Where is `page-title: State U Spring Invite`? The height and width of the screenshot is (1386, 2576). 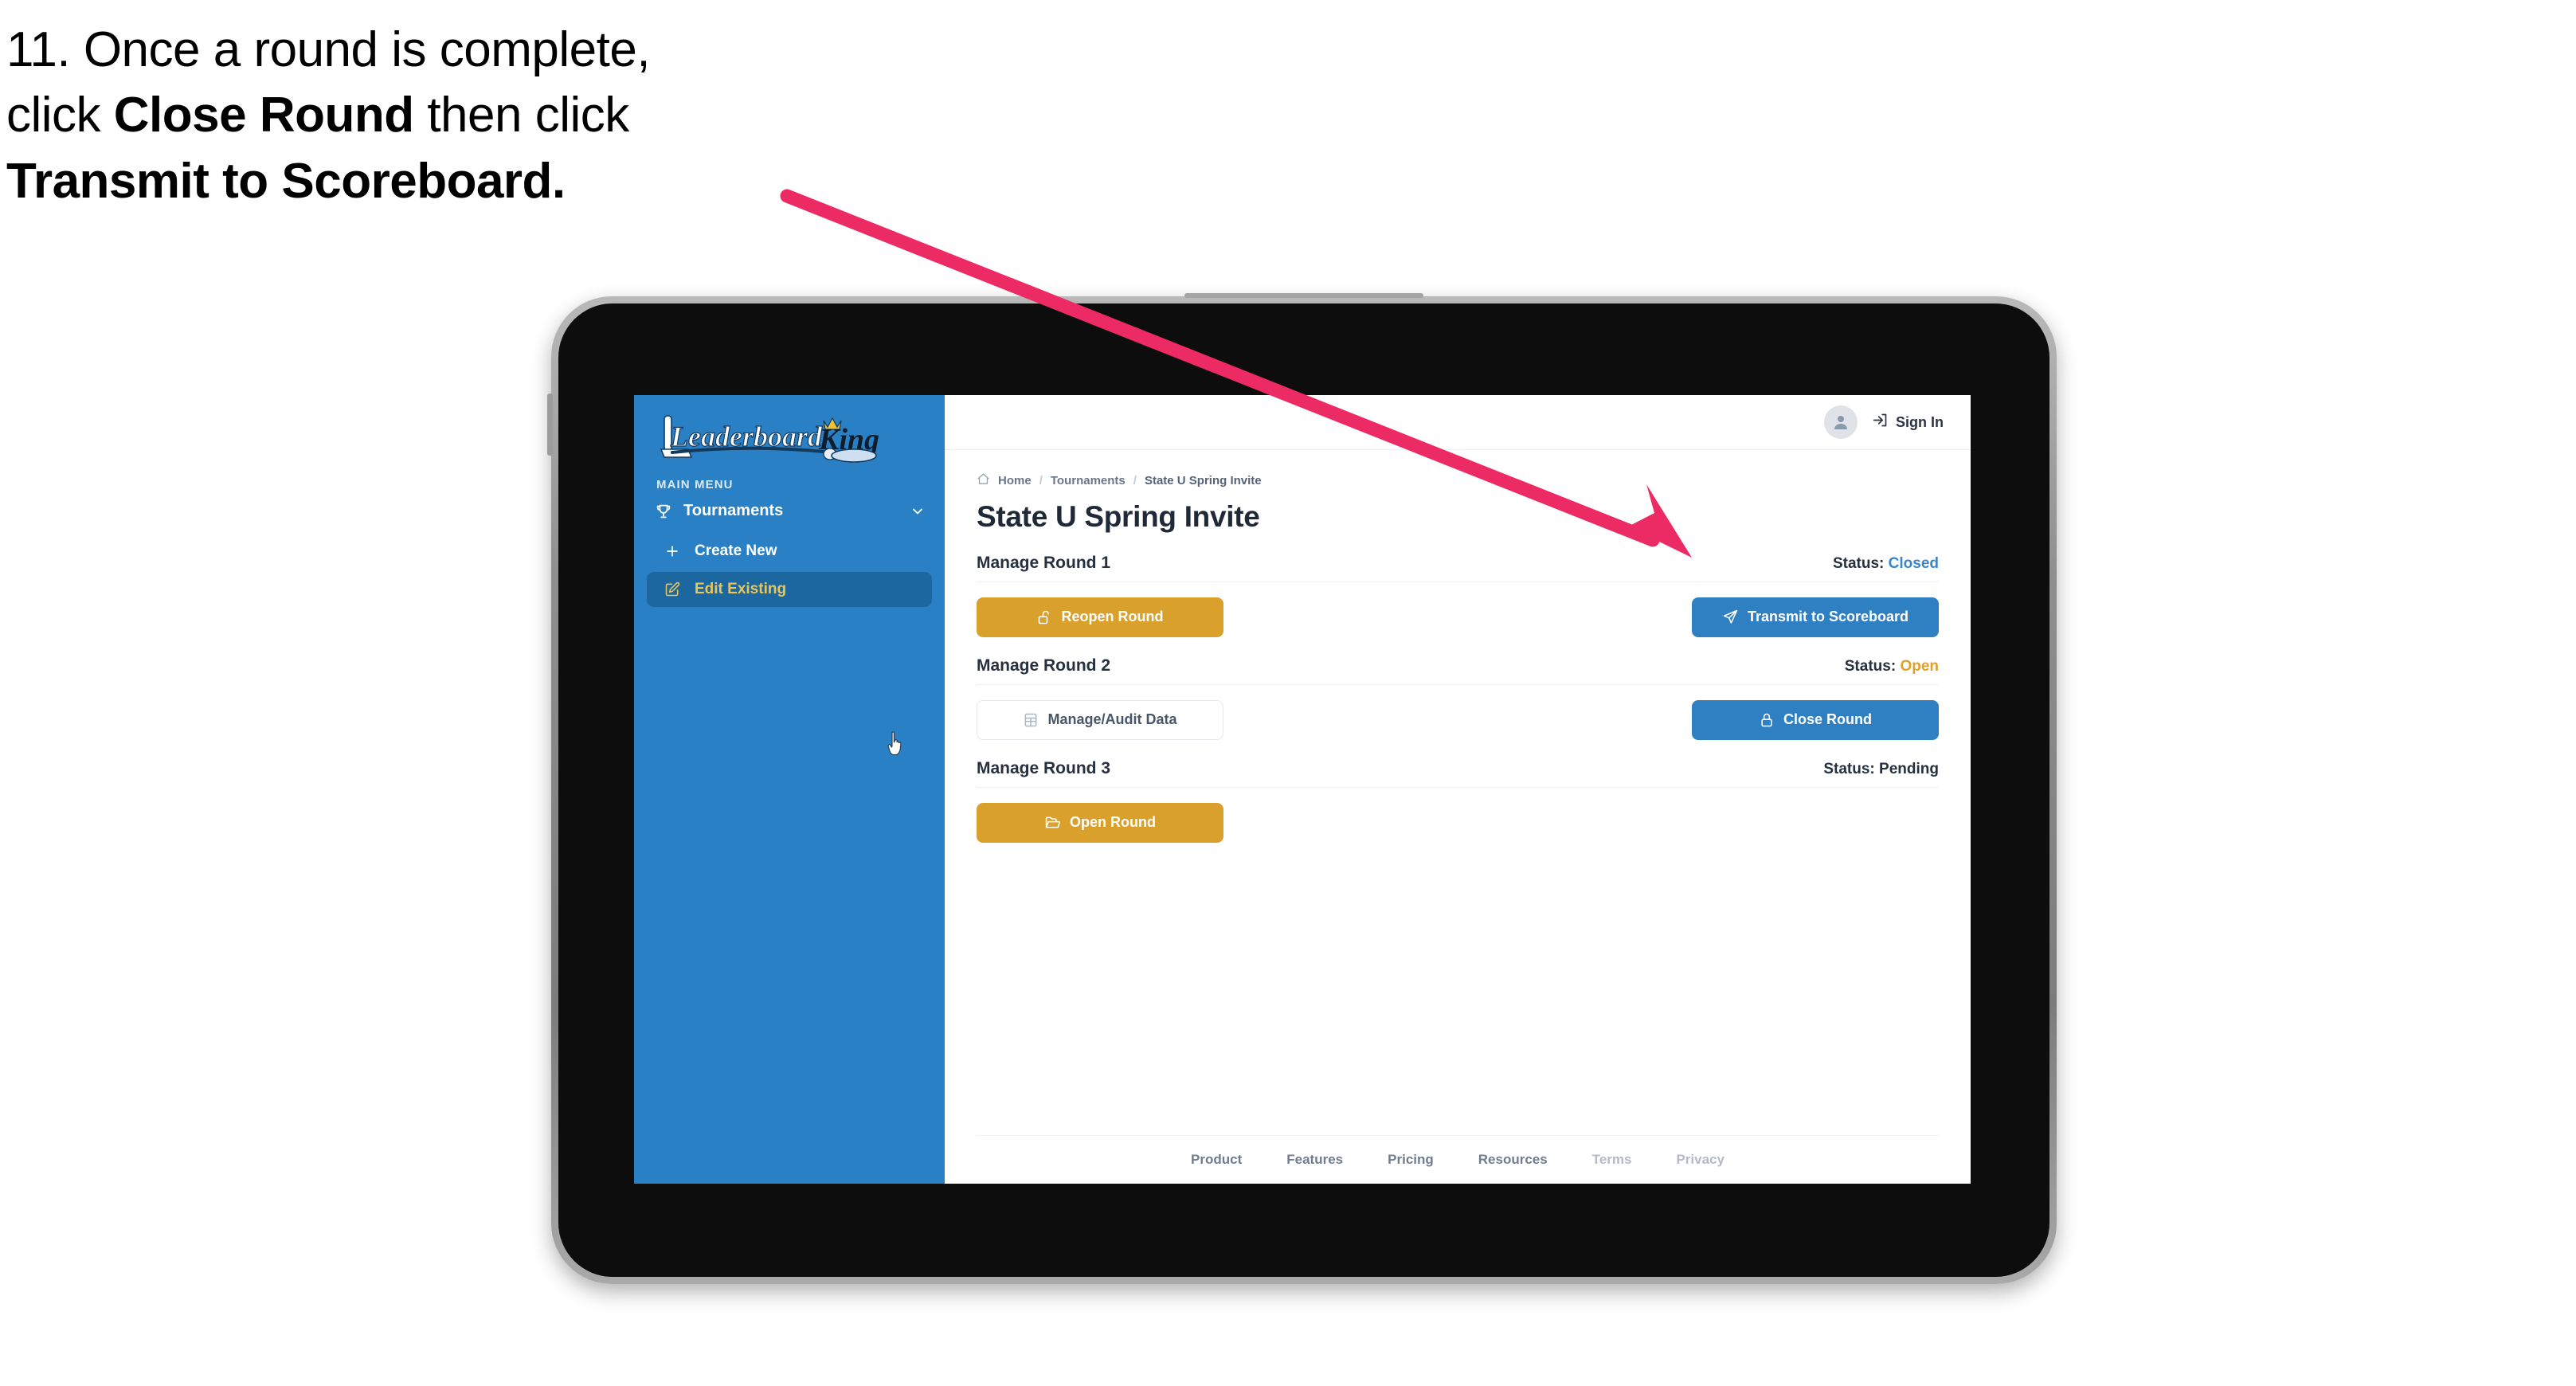
page-title: State U Spring Invite is located at coordinates (1118, 516).